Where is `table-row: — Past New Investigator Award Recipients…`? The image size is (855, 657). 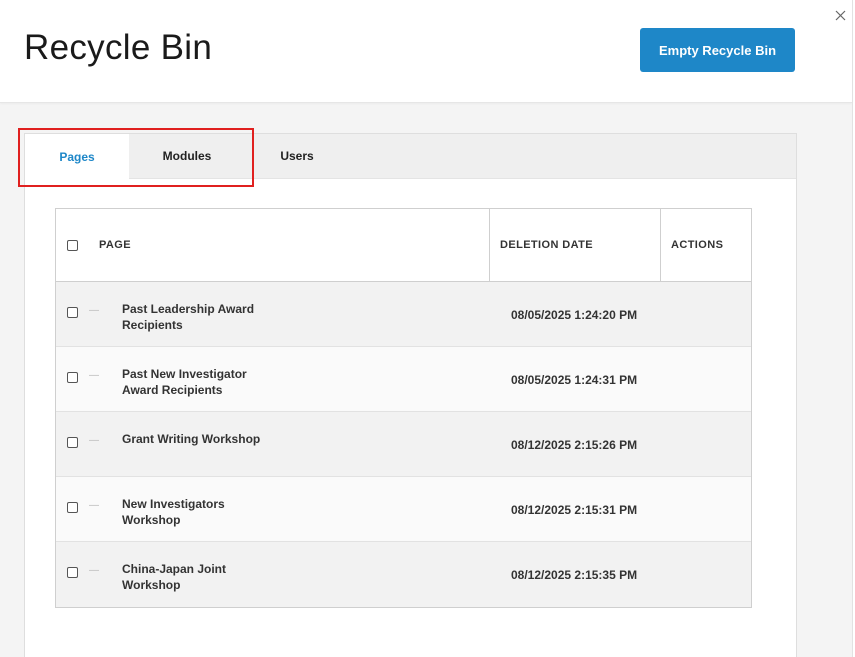
table-row: — Past New Investigator Award Recipients… is located at coordinates (403, 379).